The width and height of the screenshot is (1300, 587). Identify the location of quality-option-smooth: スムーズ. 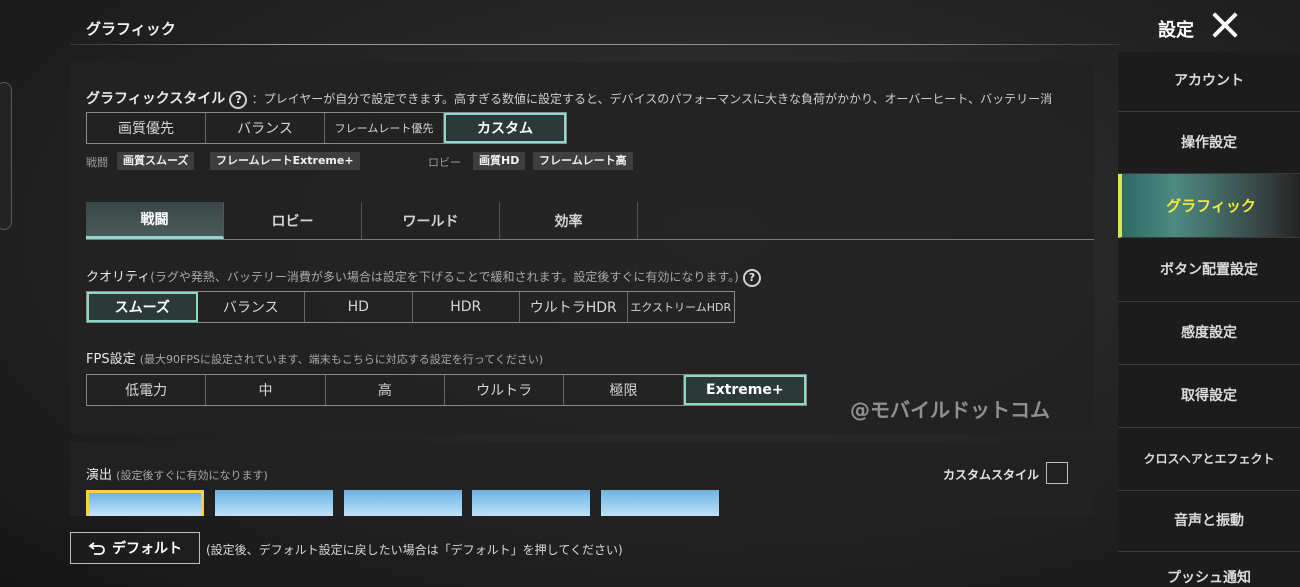
(142, 307).